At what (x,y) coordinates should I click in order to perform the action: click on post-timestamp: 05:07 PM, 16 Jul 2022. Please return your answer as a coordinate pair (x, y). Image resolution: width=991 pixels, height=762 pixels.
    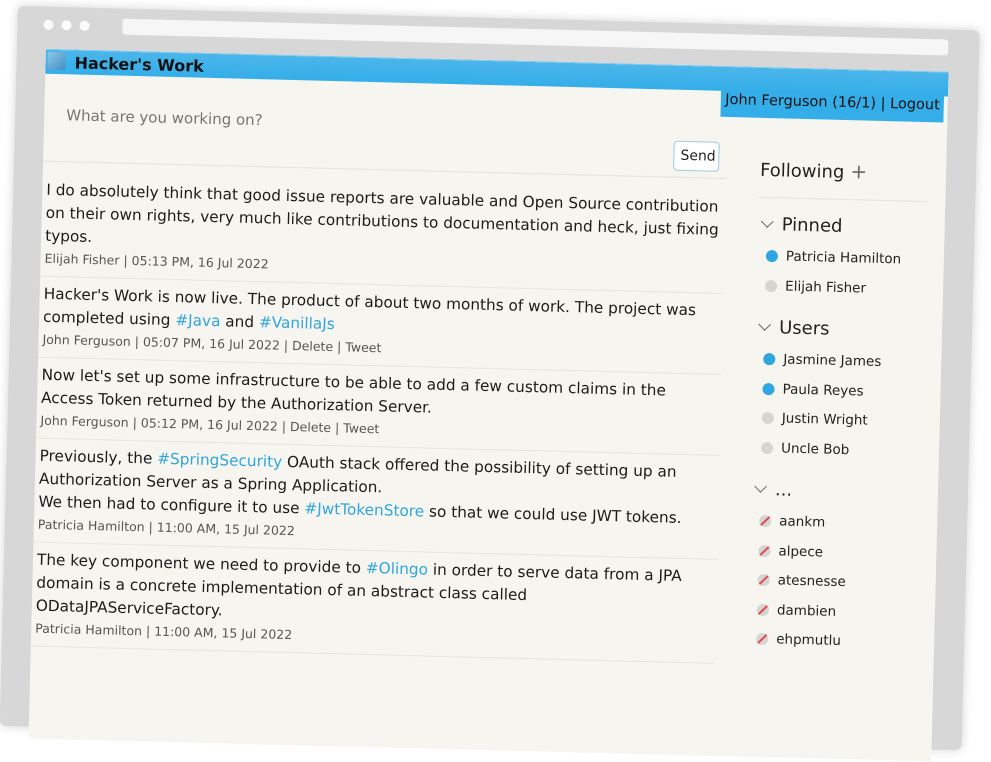
    Looking at the image, I should click on (211, 343).